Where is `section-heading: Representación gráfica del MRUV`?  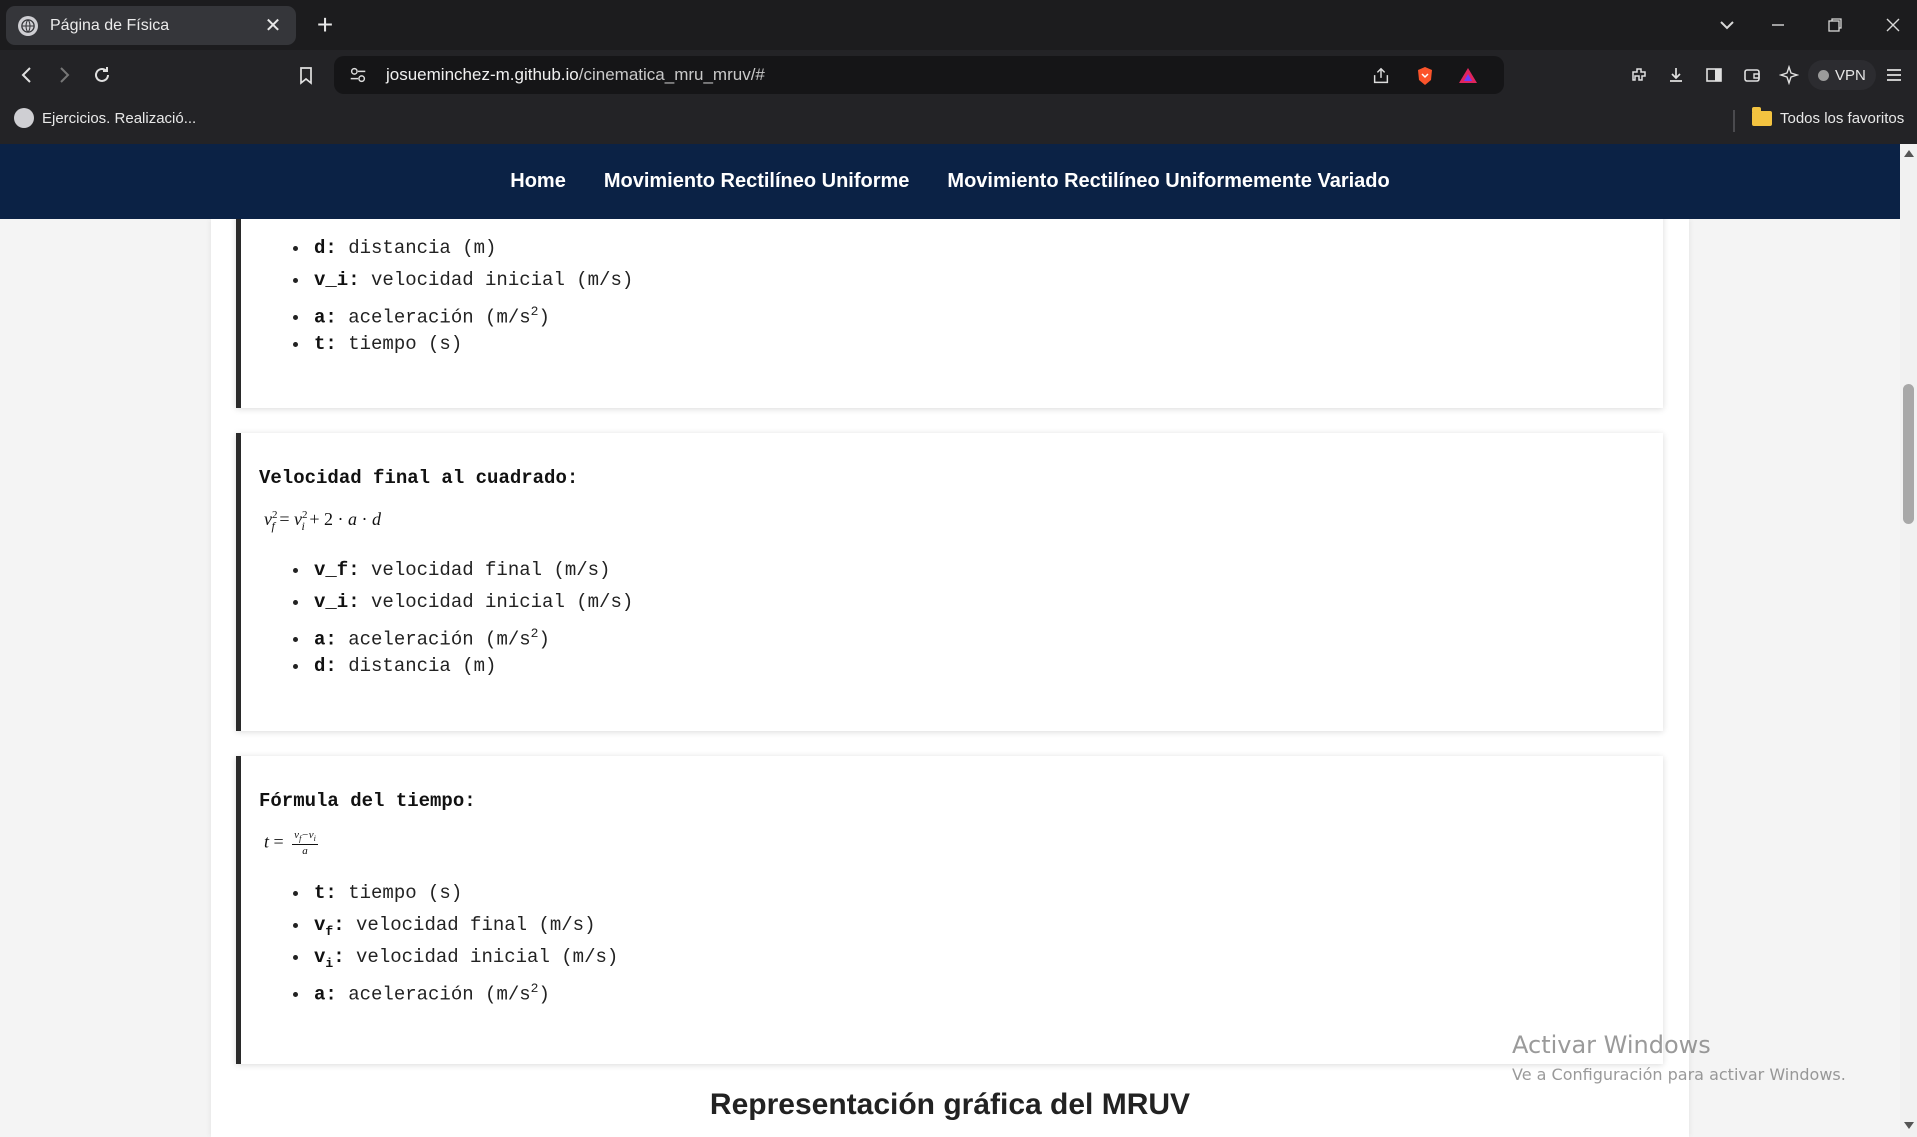 section-heading: Representación gráfica del MRUV is located at coordinates (950, 1104).